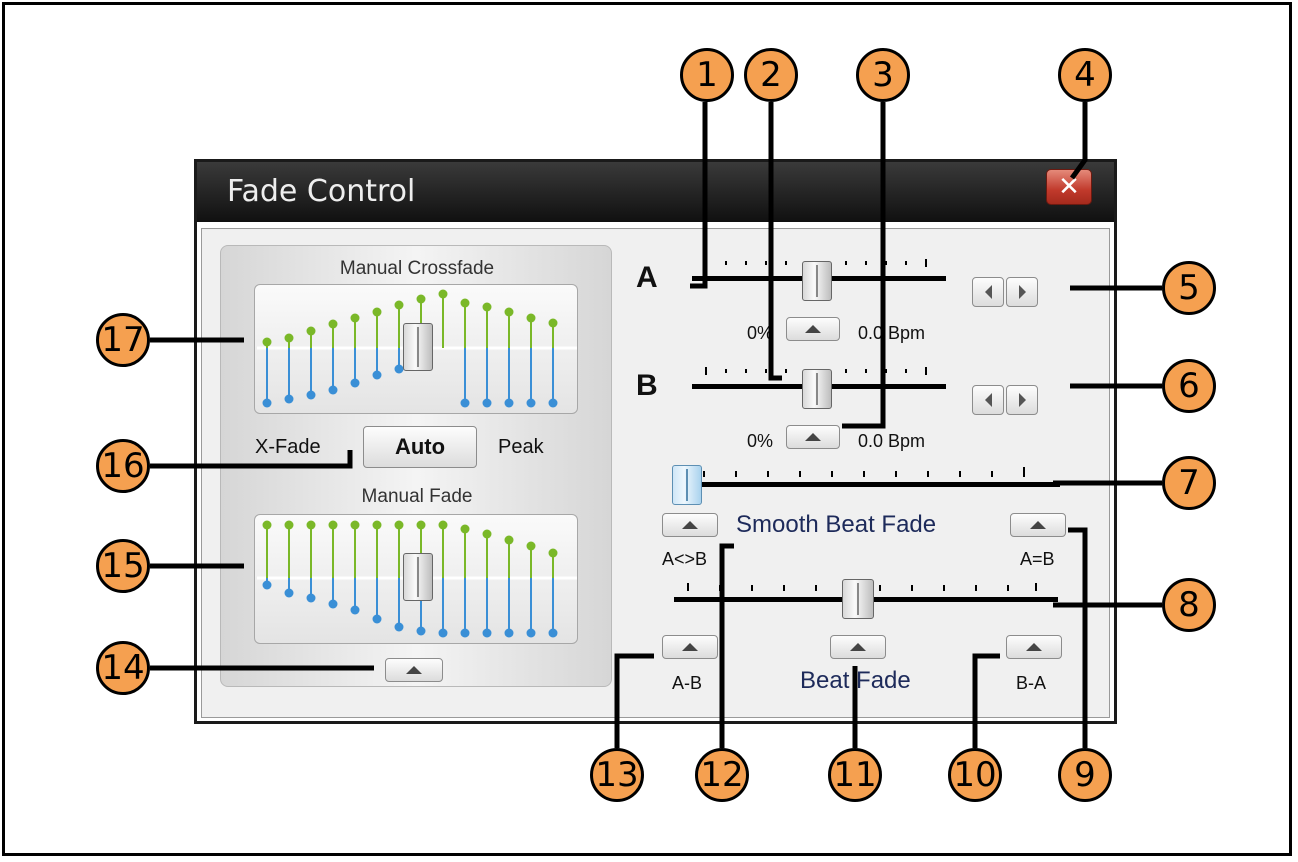 The height and width of the screenshot is (862, 1298). I want to click on callout-5: 5, so click(1189, 288).